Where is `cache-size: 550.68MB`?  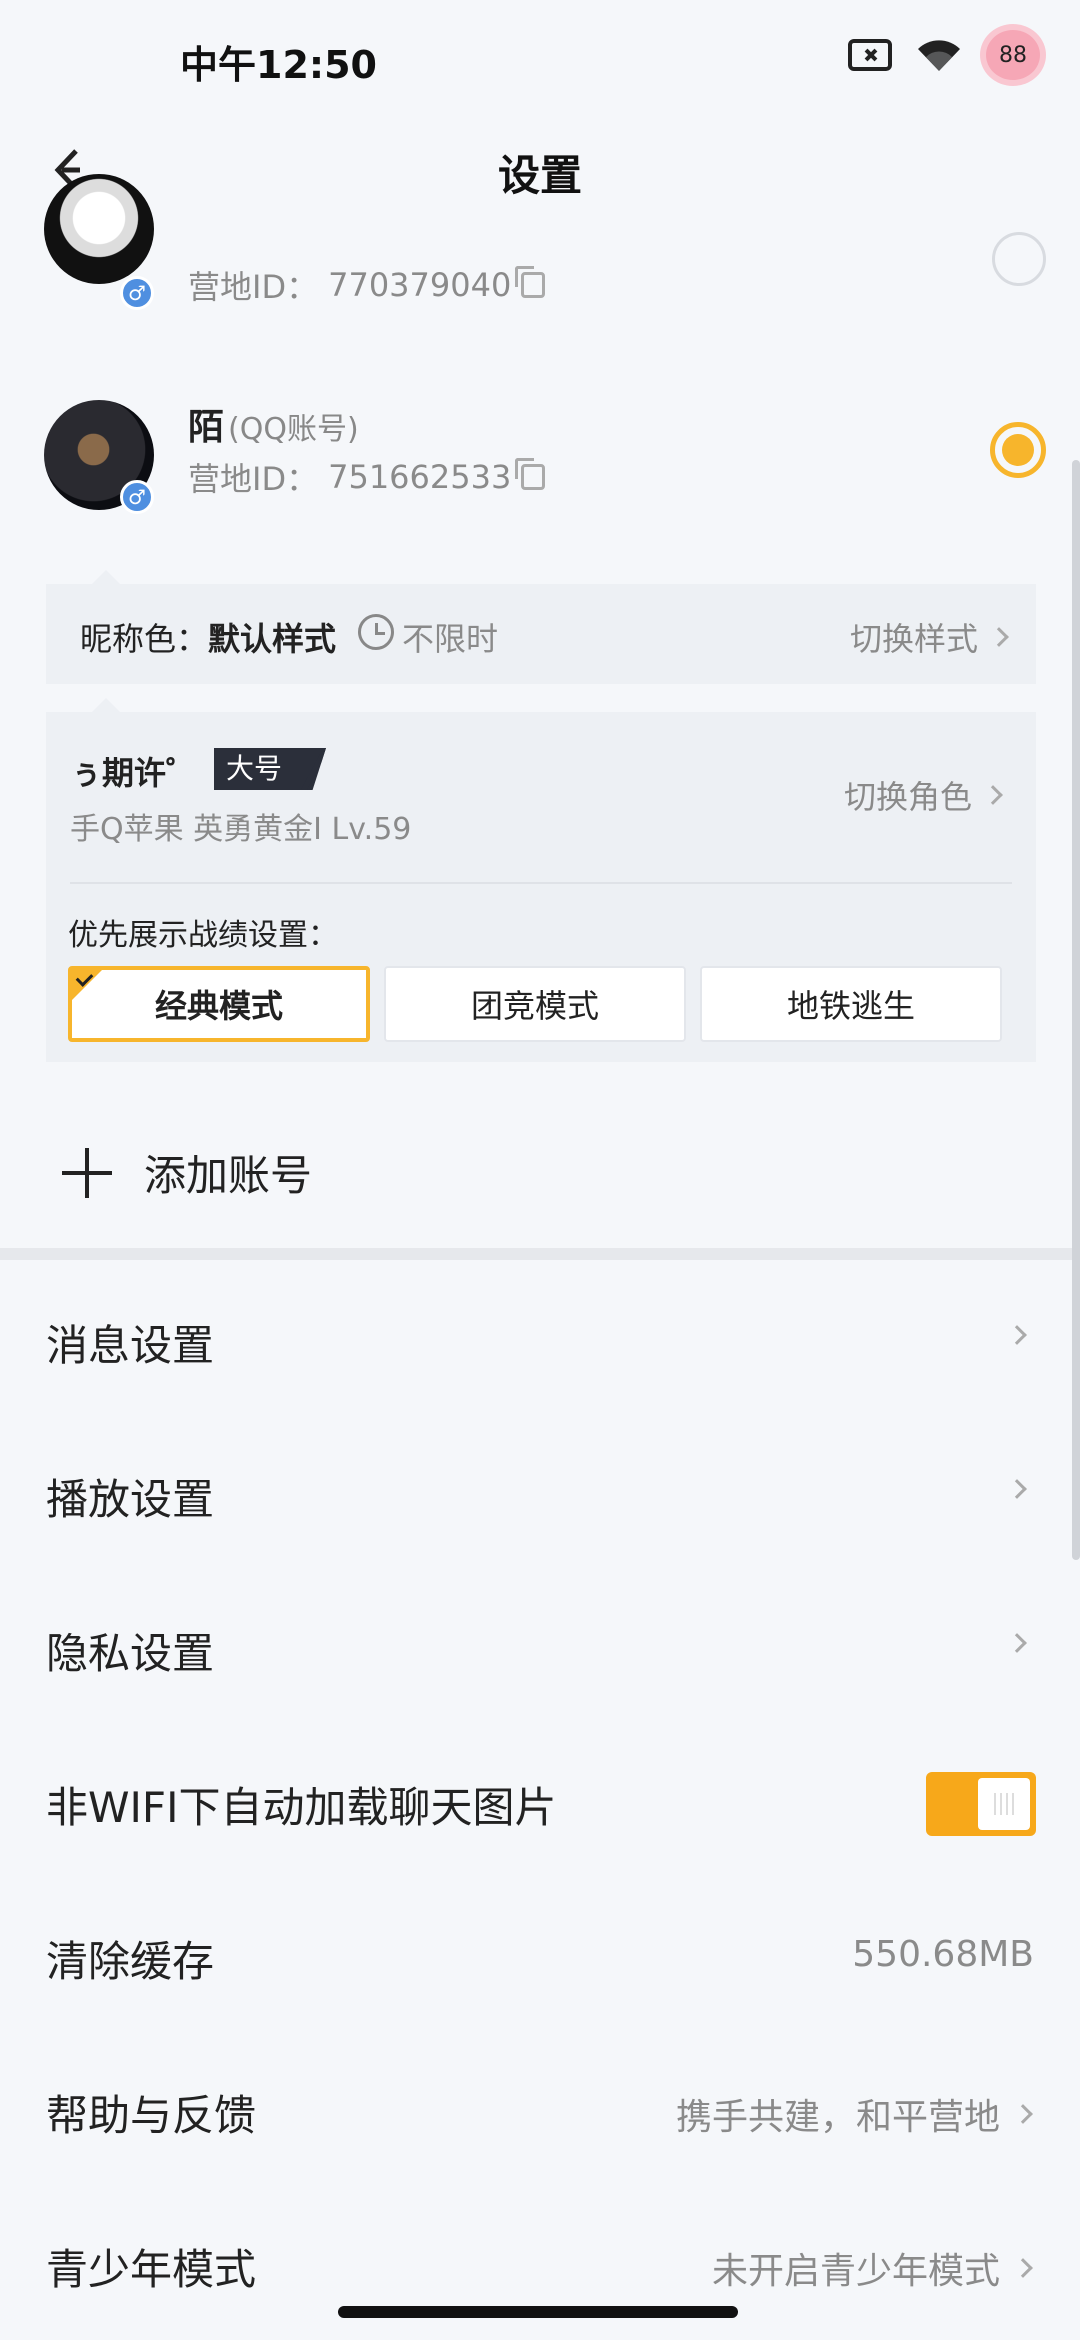
cache-size: 550.68MB is located at coordinates (943, 1954).